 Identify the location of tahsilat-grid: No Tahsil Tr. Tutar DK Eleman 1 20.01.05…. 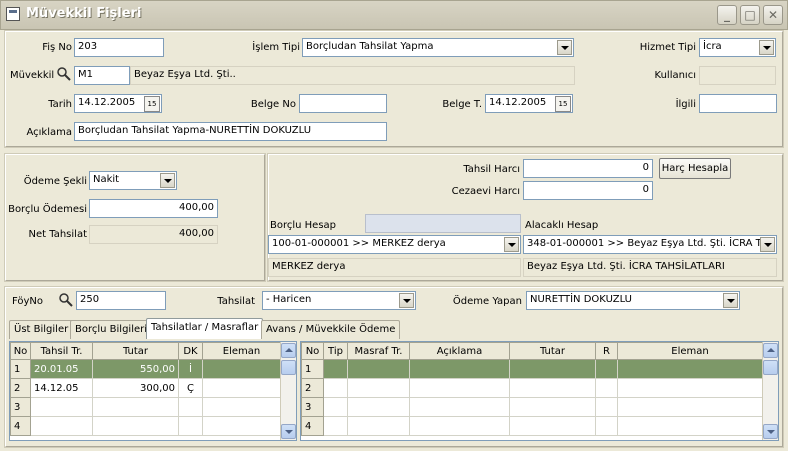
(153, 391).